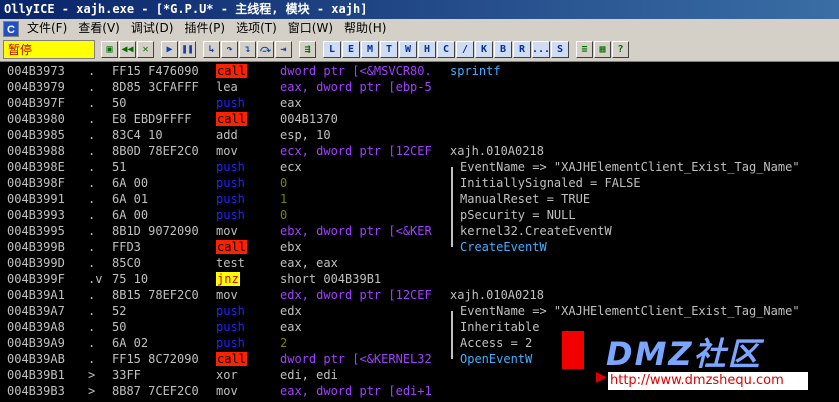 This screenshot has width=839, height=402. Describe the element at coordinates (228, 279) in the screenshot. I see `disasm-mnemonic: jnz` at that location.